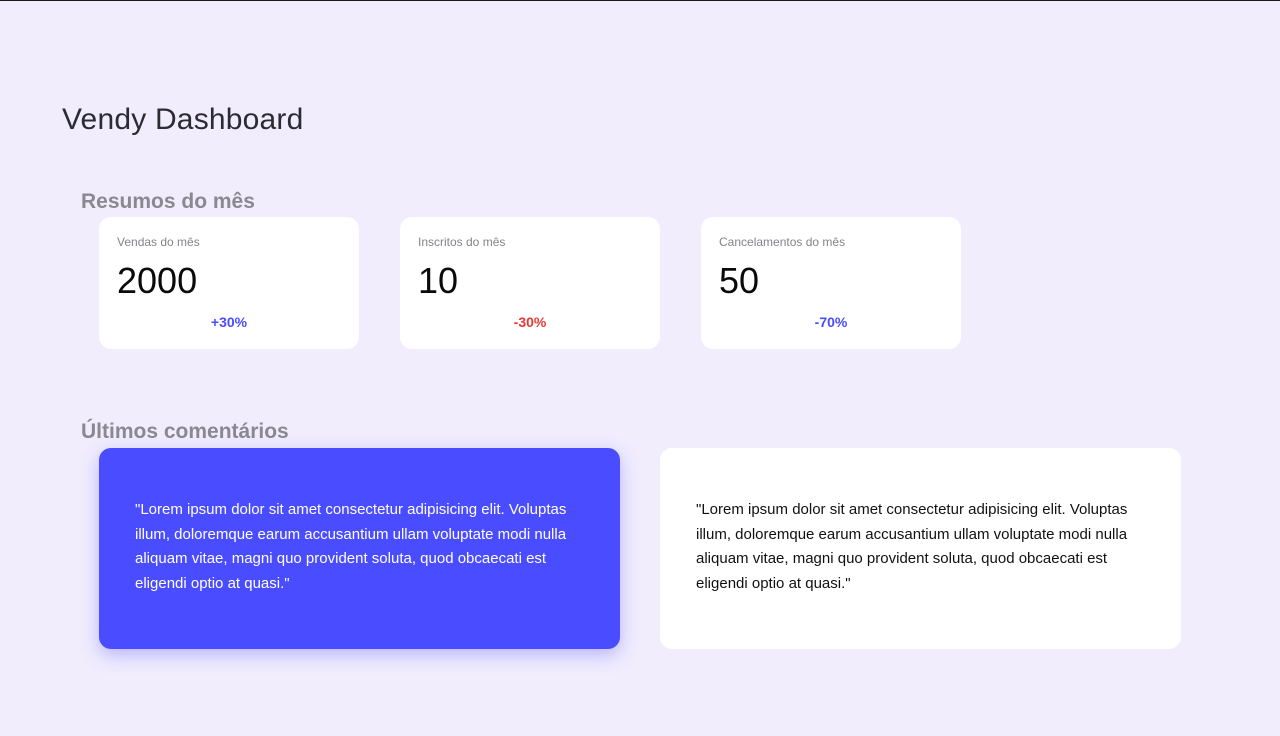  I want to click on stat-change: +30%, so click(229, 322).